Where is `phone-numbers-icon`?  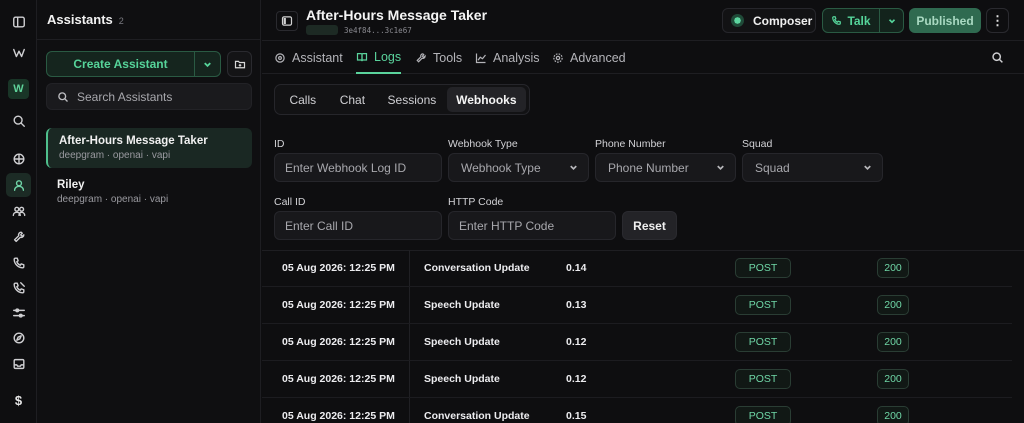
phone-numbers-icon is located at coordinates (18, 288).